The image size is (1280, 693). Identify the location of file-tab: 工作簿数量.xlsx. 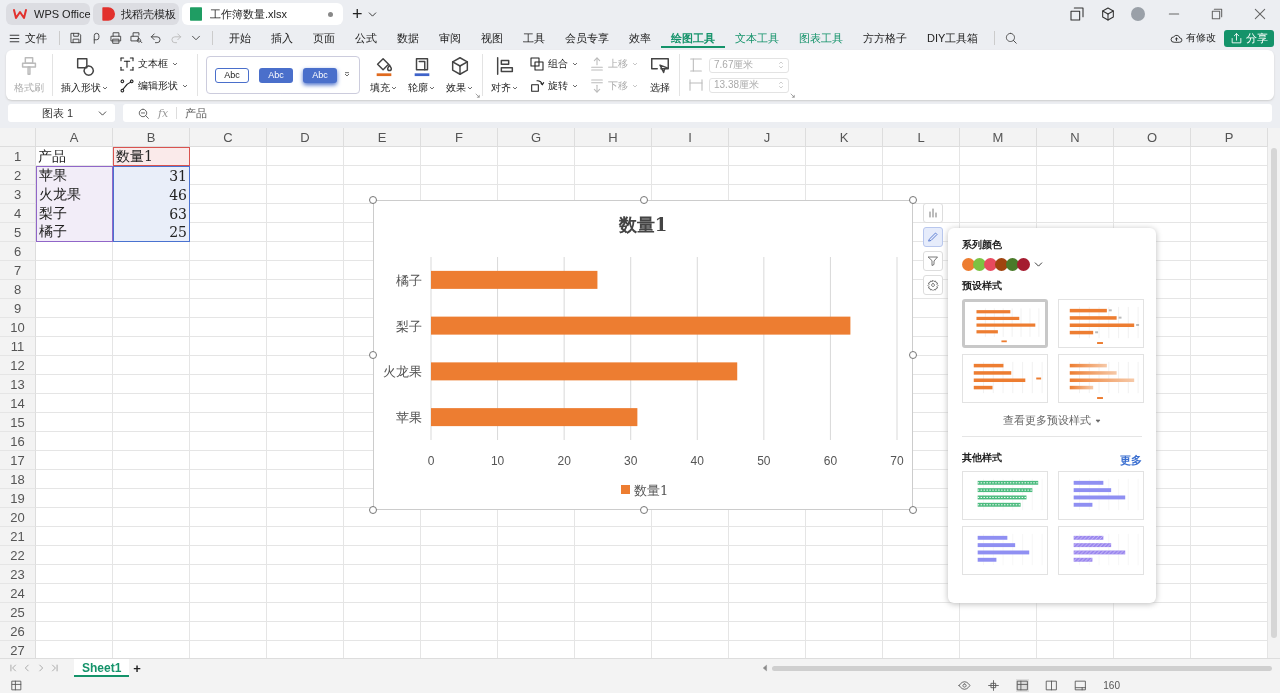
(262, 14).